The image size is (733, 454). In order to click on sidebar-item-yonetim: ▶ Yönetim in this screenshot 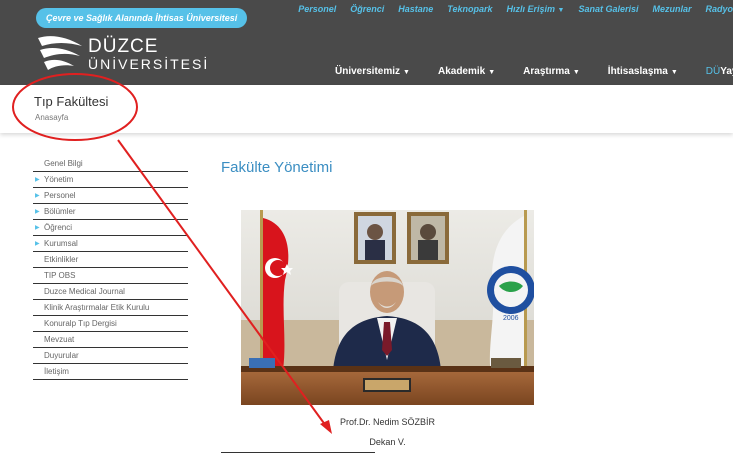, I will do `click(110, 180)`.